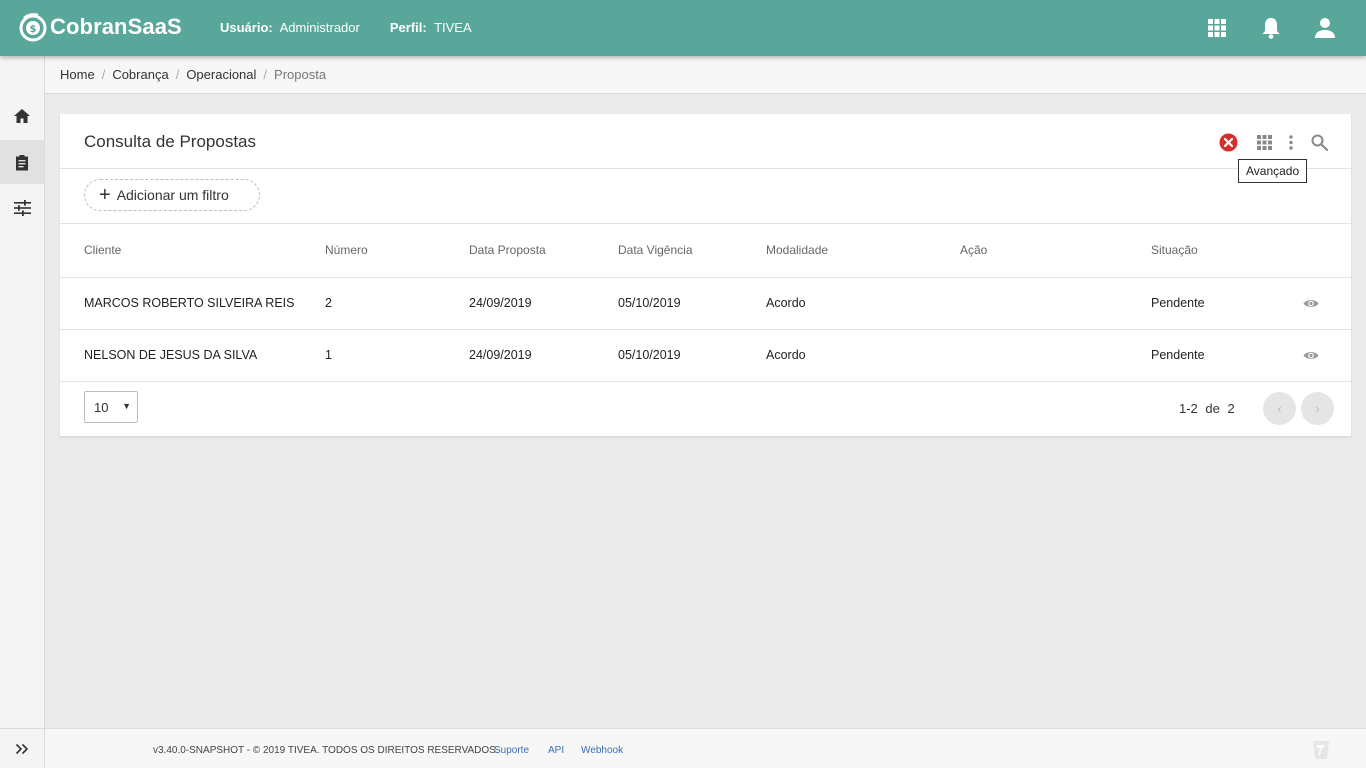  Describe the element at coordinates (221, 74) in the screenshot. I see `breadcrumb-operacional: Operacional` at that location.